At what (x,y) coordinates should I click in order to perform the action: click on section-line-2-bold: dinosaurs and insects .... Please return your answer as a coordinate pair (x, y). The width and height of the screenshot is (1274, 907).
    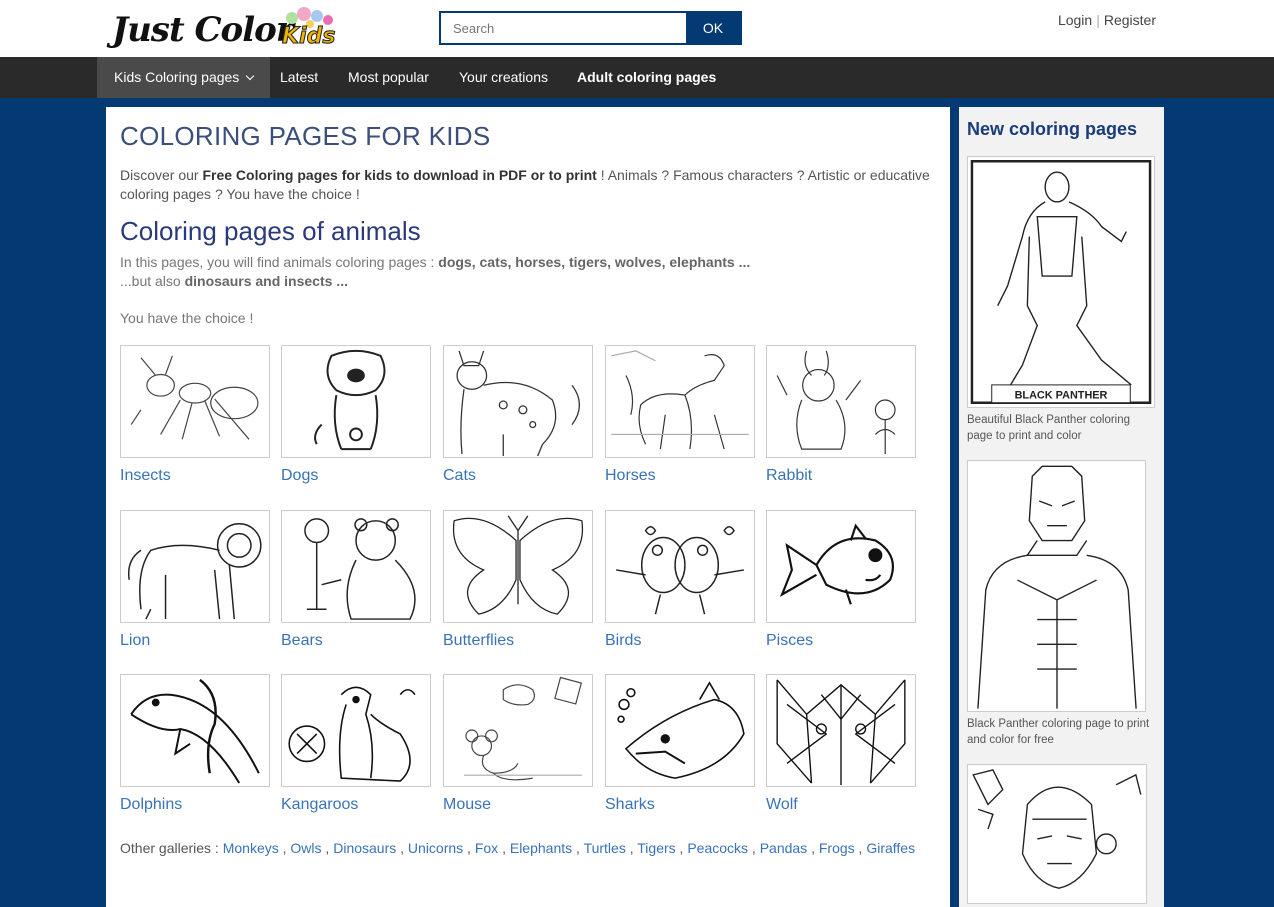
    Looking at the image, I should click on (266, 281).